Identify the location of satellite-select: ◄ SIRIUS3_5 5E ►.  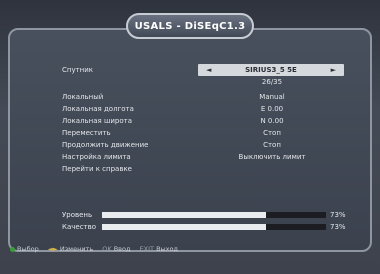
(271, 70).